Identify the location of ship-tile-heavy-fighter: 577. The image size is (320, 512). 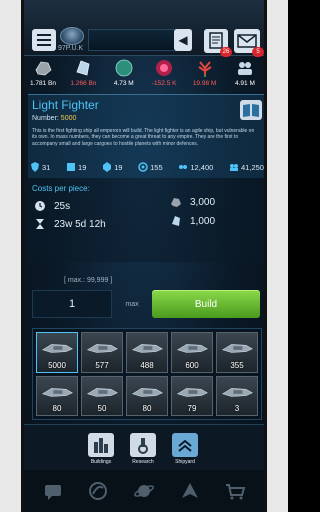
(102, 352).